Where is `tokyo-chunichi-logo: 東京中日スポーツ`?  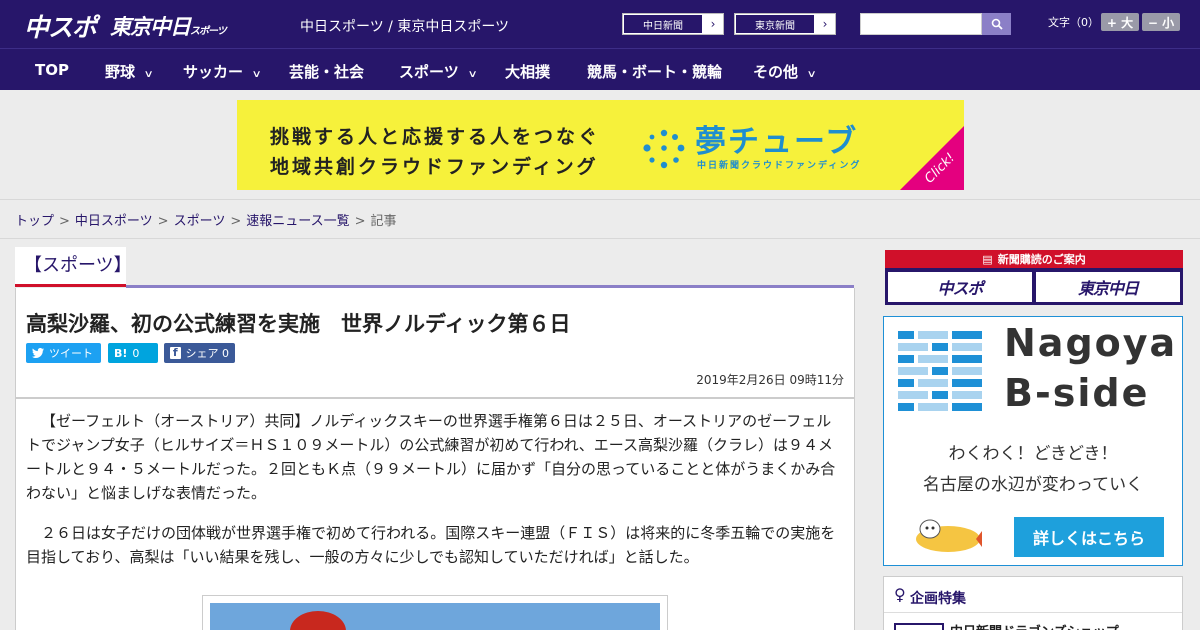
tokyo-chunichi-logo: 東京中日スポーツ is located at coordinates (168, 26).